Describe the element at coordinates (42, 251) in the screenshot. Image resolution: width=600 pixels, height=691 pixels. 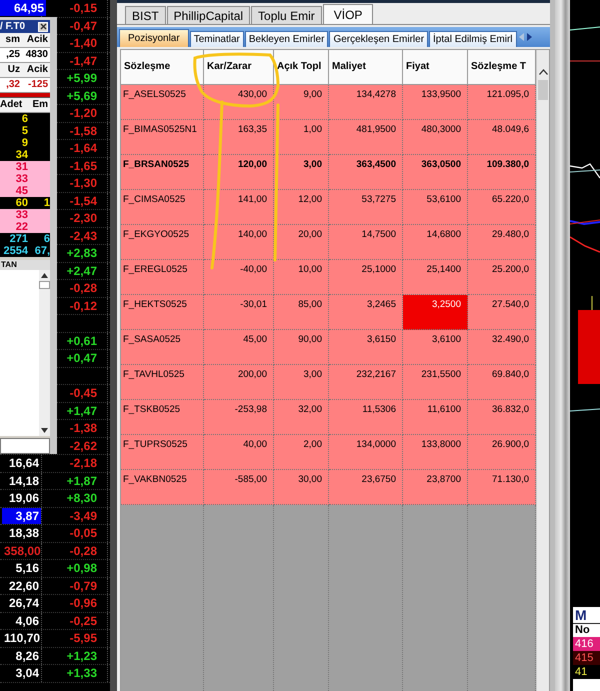
I see `table-cell-text: 67,` at that location.